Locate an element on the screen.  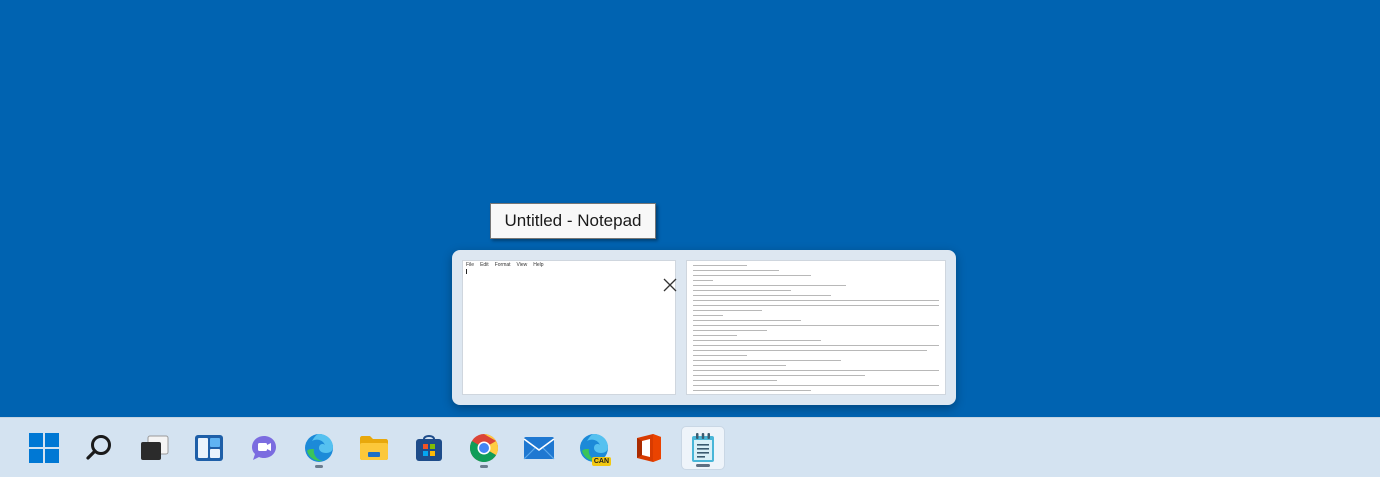
chrome-icon is located at coordinates (484, 448).